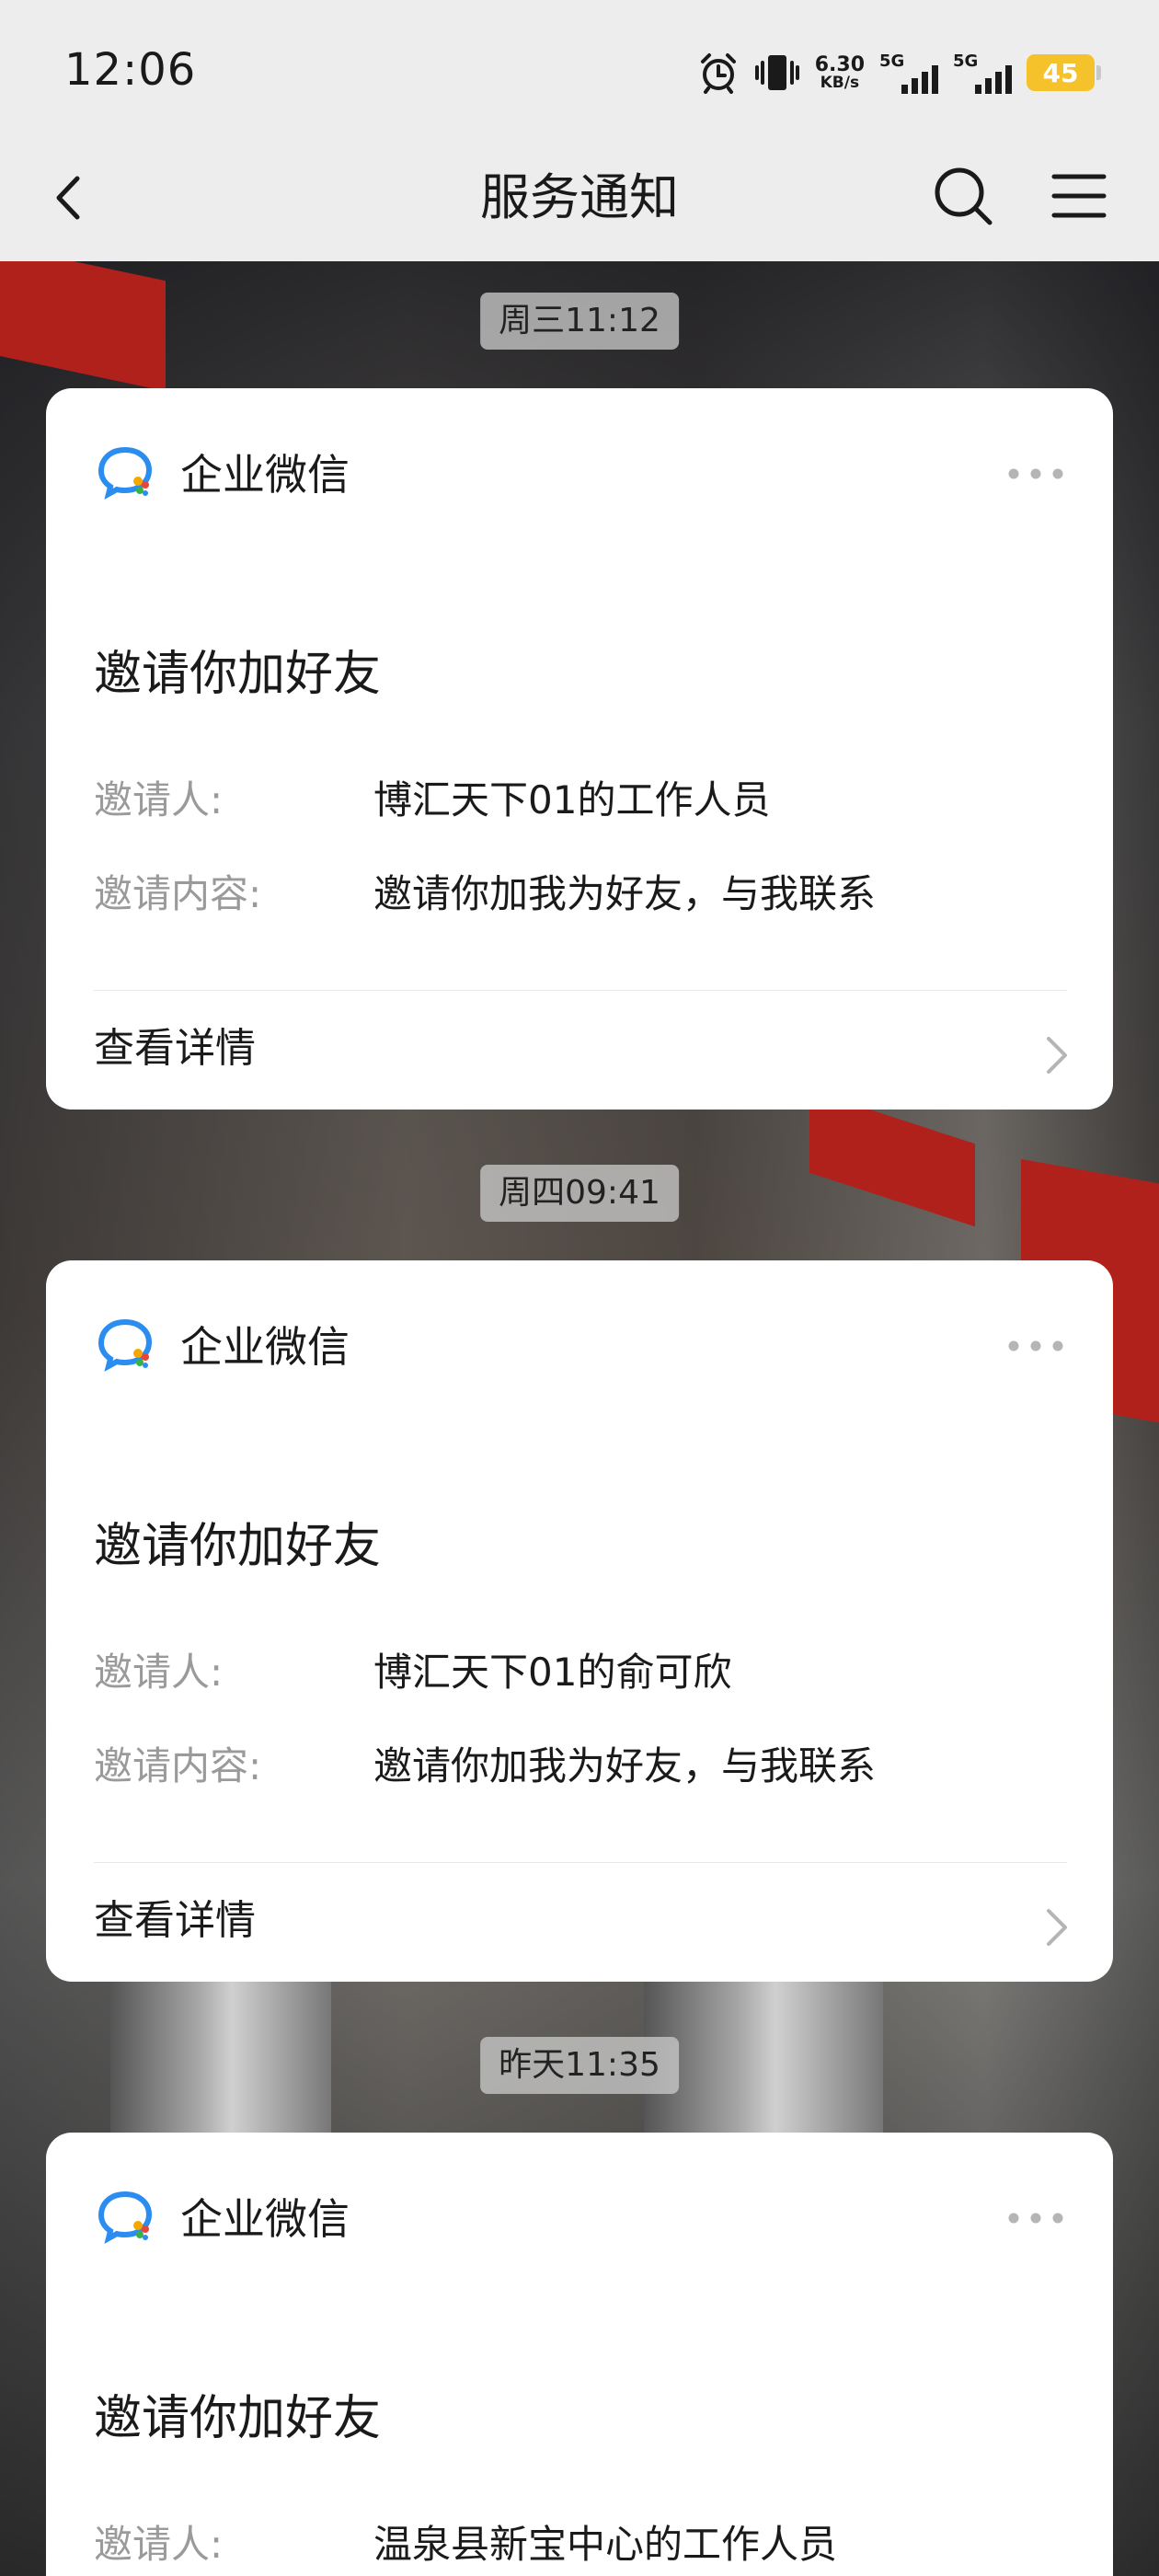 This screenshot has height=2576, width=1159. Describe the element at coordinates (130, 70) in the screenshot. I see `status-time: 12:06` at that location.